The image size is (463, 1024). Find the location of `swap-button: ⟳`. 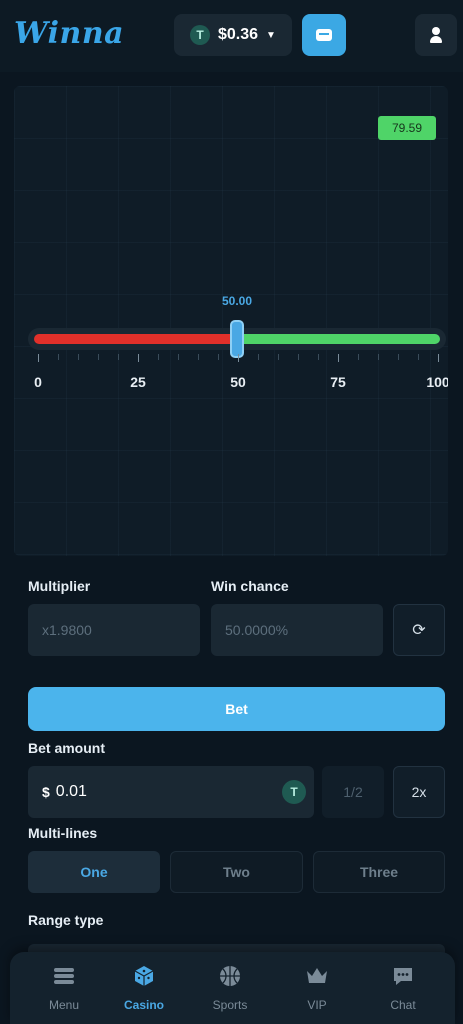

swap-button: ⟳ is located at coordinates (419, 630).